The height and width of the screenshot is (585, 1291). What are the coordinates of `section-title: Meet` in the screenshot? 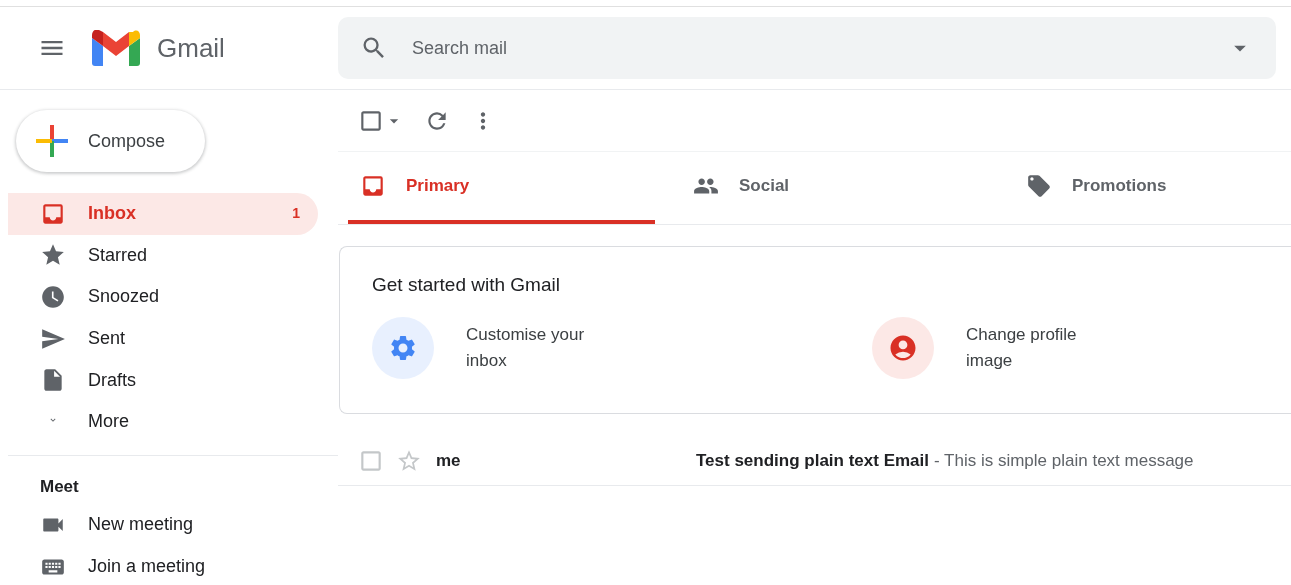 It's located at (59, 486).